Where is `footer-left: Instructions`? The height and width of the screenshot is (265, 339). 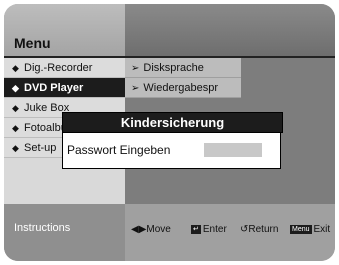 footer-left: Instructions is located at coordinates (64, 232).